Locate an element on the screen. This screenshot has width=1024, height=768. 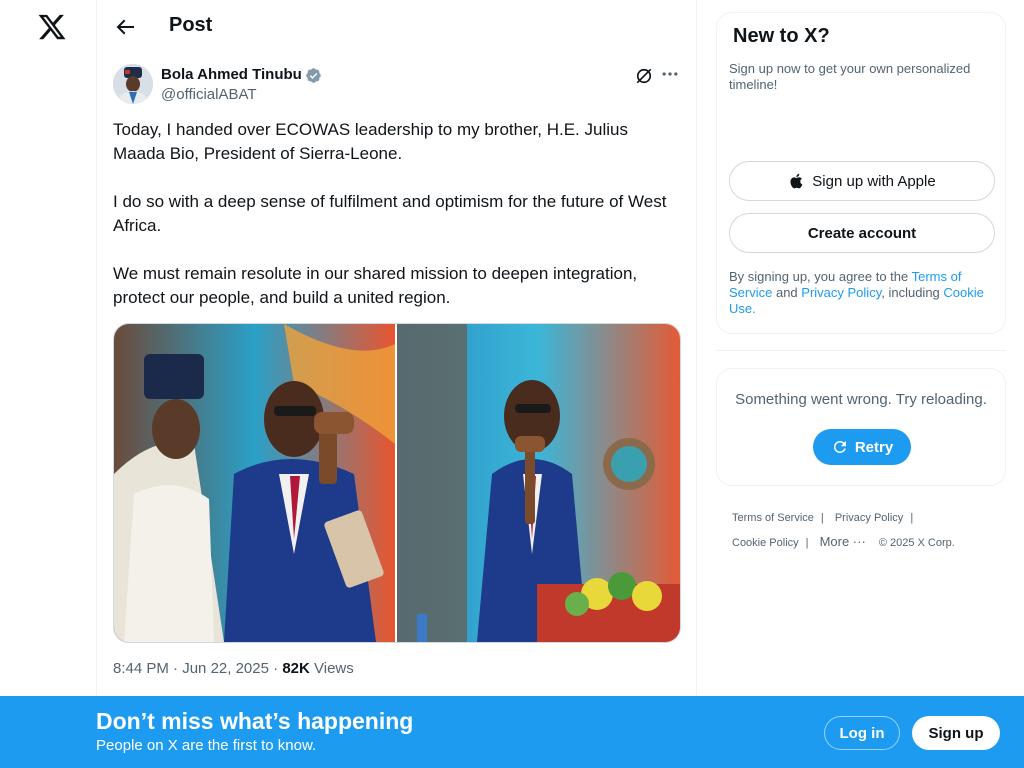
footer-more-button: More ··· is located at coordinates (843, 541).